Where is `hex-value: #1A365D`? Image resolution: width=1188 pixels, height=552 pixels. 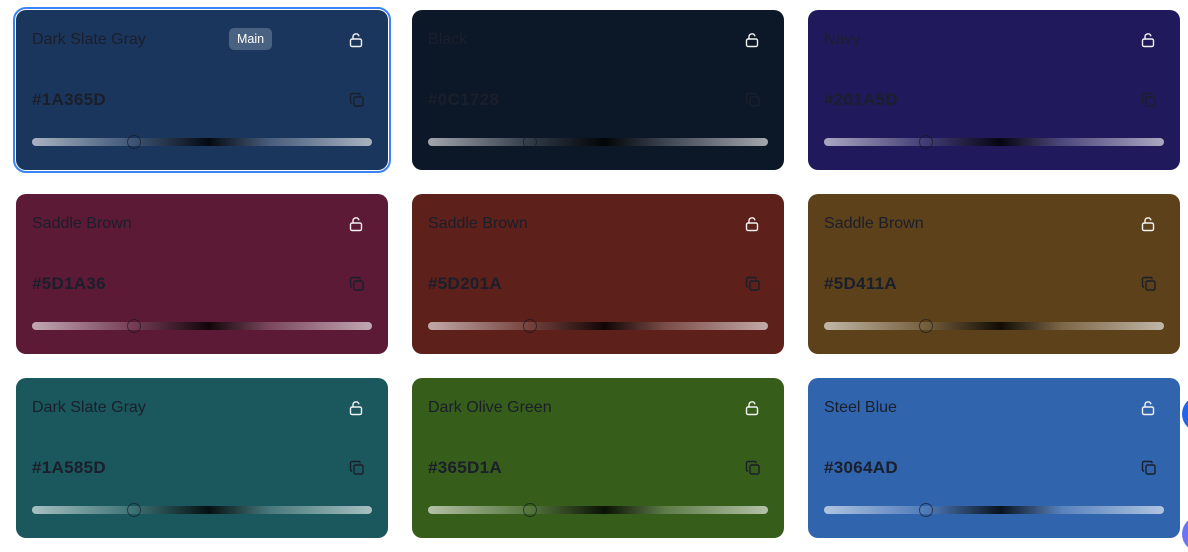 hex-value: #1A365D is located at coordinates (69, 99).